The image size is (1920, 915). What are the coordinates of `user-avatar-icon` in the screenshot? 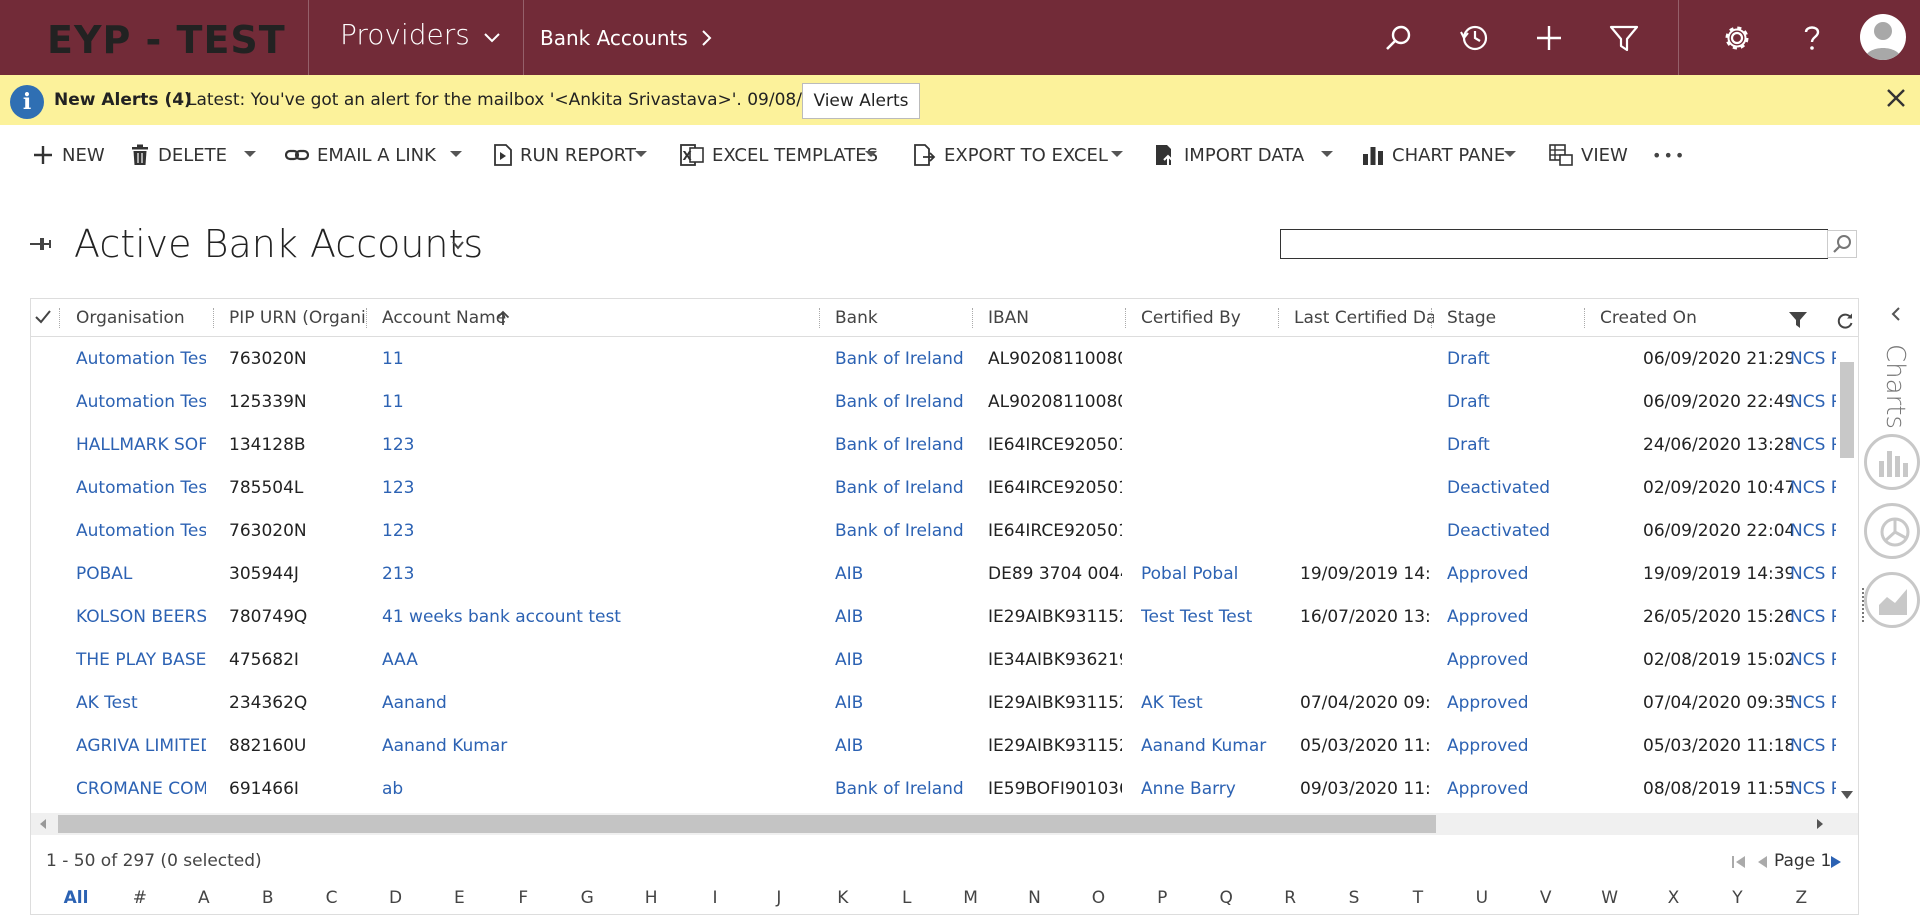 It's located at (1883, 37).